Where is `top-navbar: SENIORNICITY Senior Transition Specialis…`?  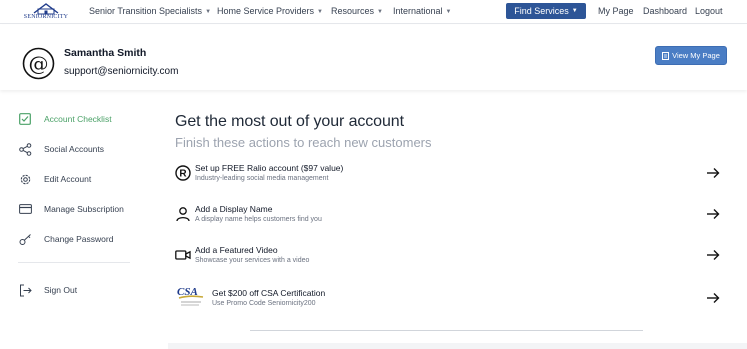
top-navbar: SENIORNICITY Senior Transition Specialis… is located at coordinates (373, 12).